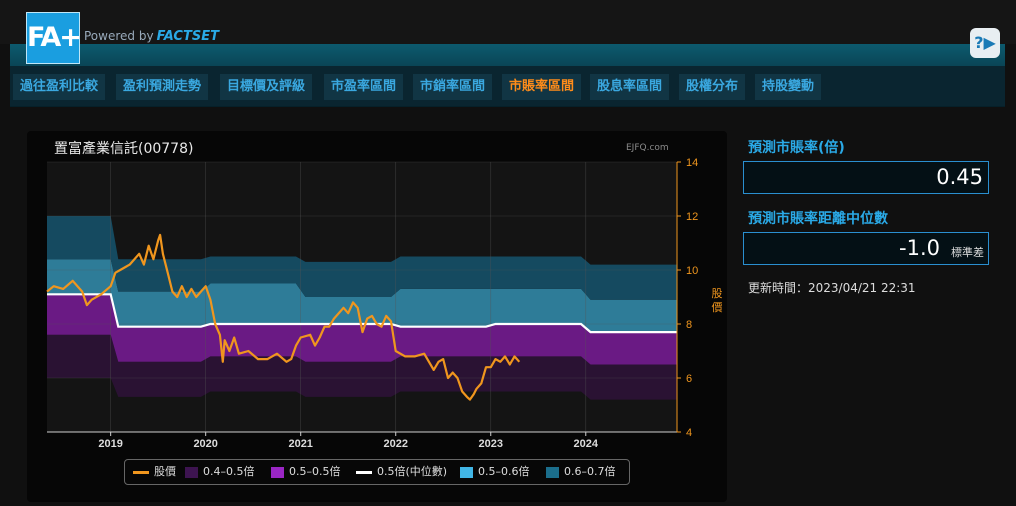 This screenshot has width=1016, height=506. I want to click on pb-distance-value: -1.0, so click(919, 248).